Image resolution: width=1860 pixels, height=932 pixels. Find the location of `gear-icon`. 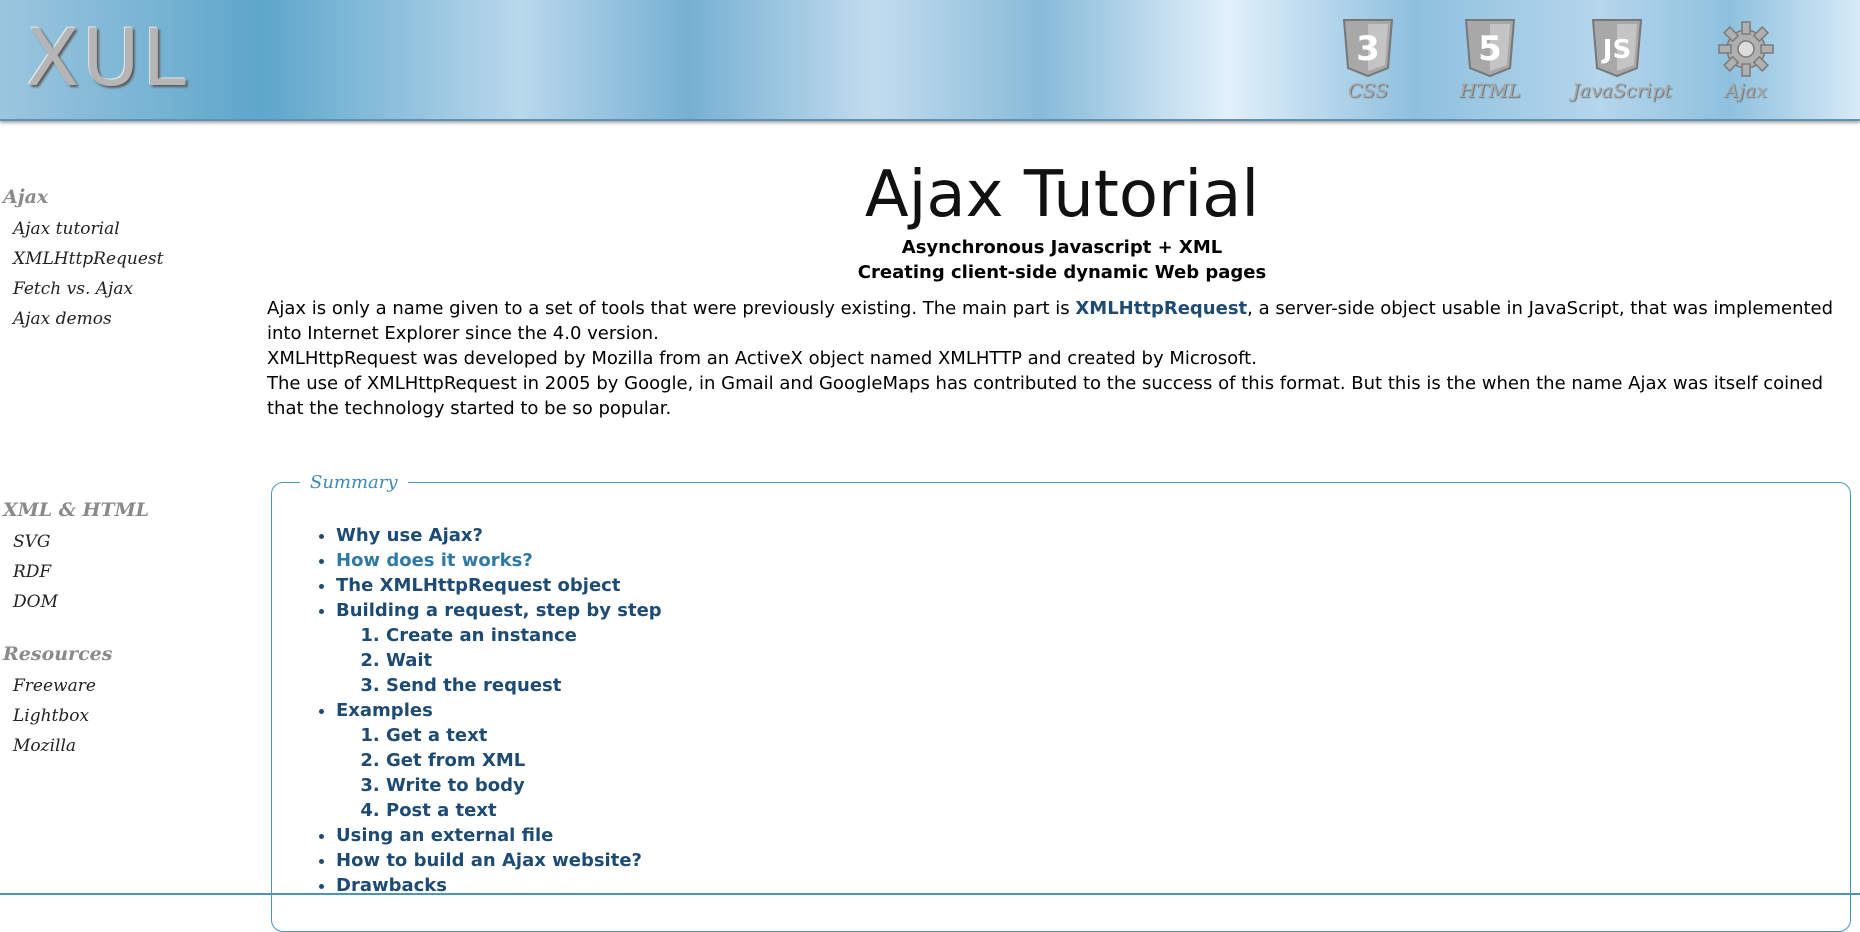

gear-icon is located at coordinates (1746, 49).